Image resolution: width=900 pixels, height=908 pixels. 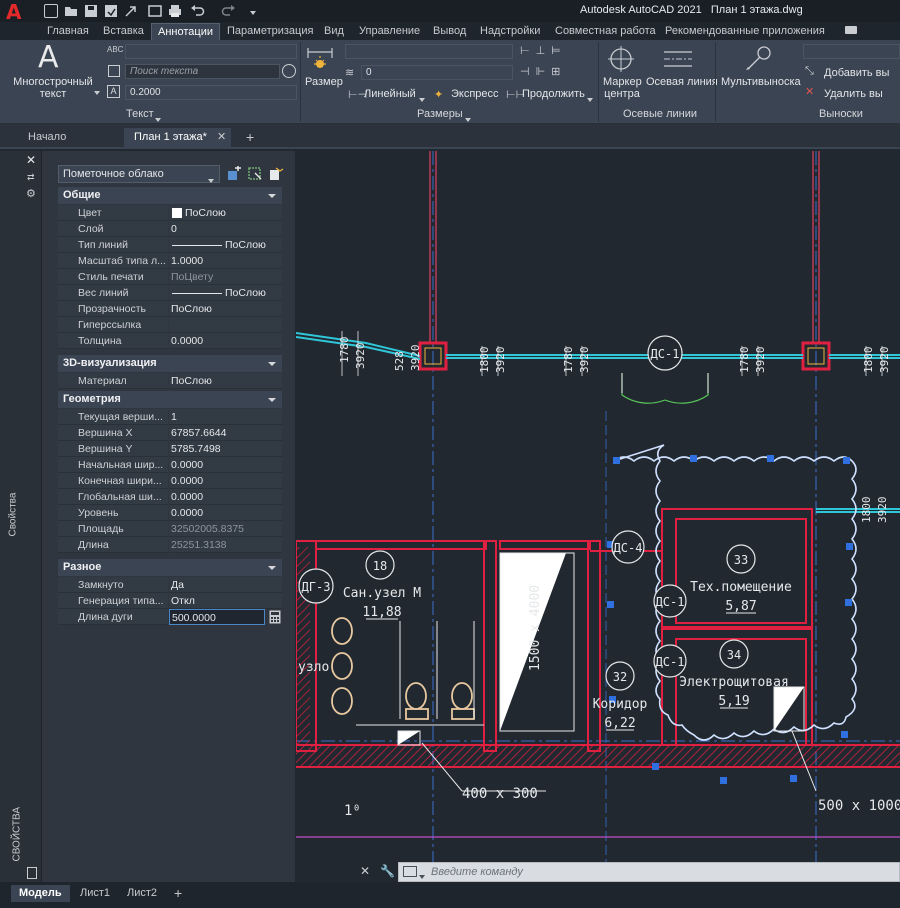 What do you see at coordinates (177, 138) in the screenshot?
I see `tab-drawing: План 1 этажа* ✕` at bounding box center [177, 138].